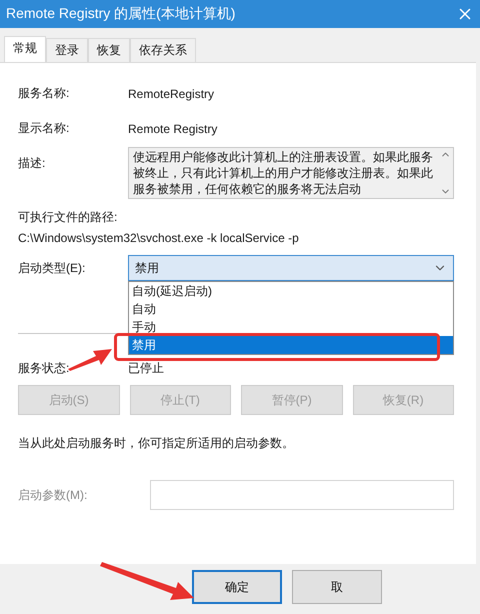 Image resolution: width=480 pixels, height=614 pixels. Describe the element at coordinates (121, 14) in the screenshot. I see `window-title: Remote Registry 的属性(本地计算机)` at that location.